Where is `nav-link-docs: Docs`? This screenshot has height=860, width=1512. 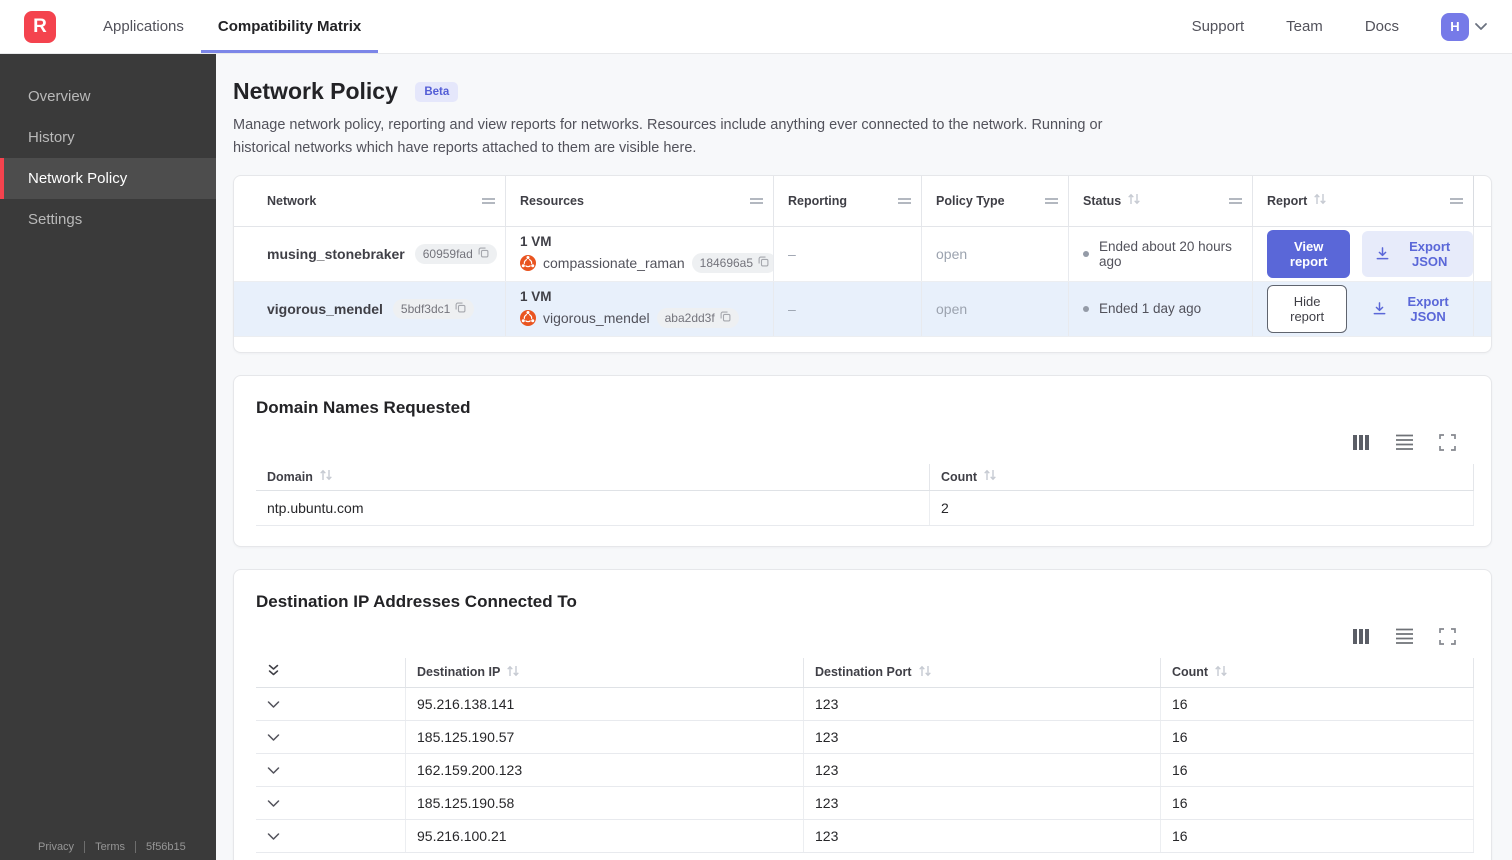
nav-link-docs: Docs is located at coordinates (1382, 26).